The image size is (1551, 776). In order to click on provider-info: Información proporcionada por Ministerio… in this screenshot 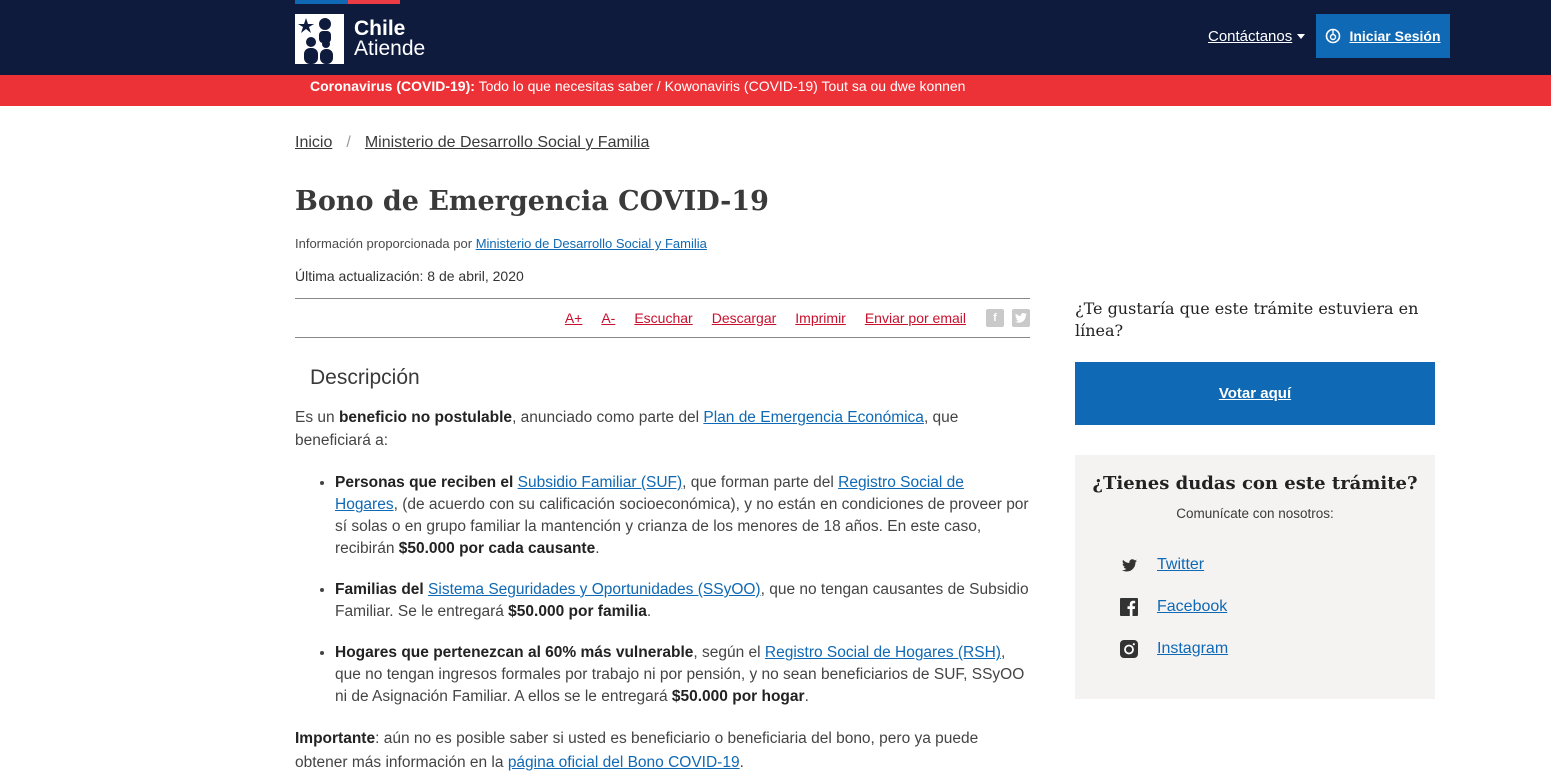, I will do `click(501, 243)`.